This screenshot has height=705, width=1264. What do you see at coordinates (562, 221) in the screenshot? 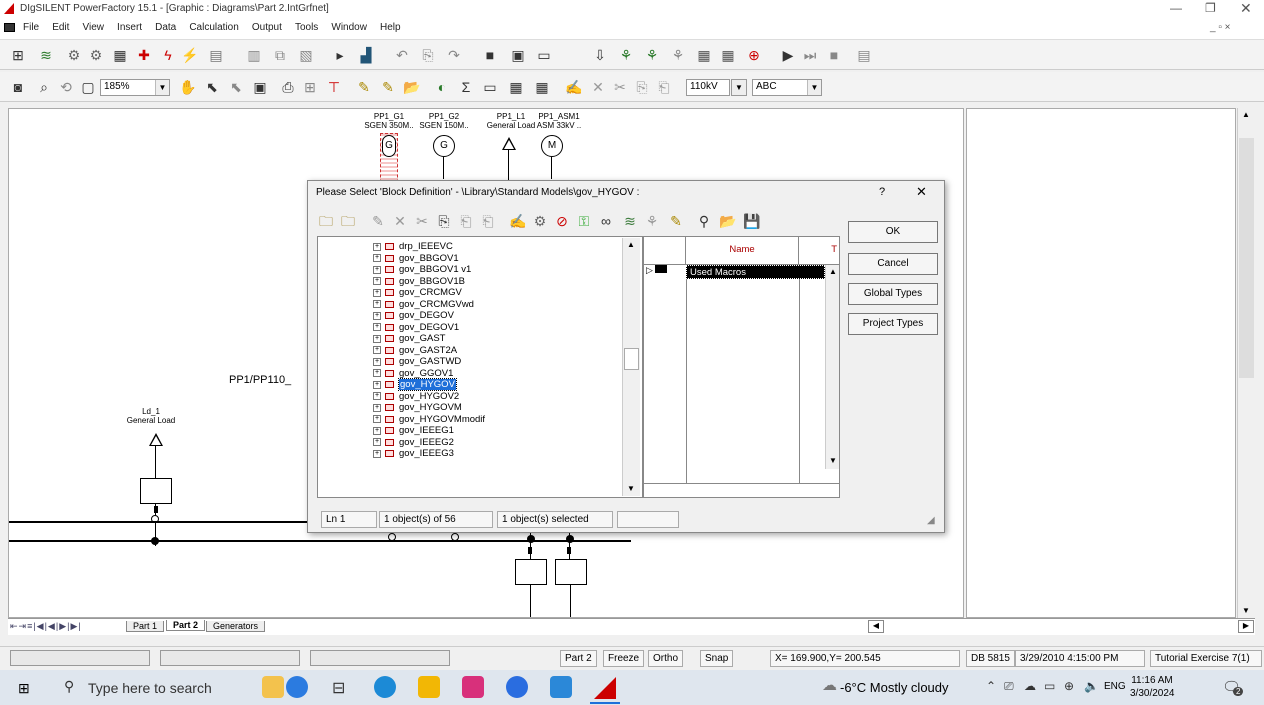
I see `disable-icon: ⊘` at bounding box center [562, 221].